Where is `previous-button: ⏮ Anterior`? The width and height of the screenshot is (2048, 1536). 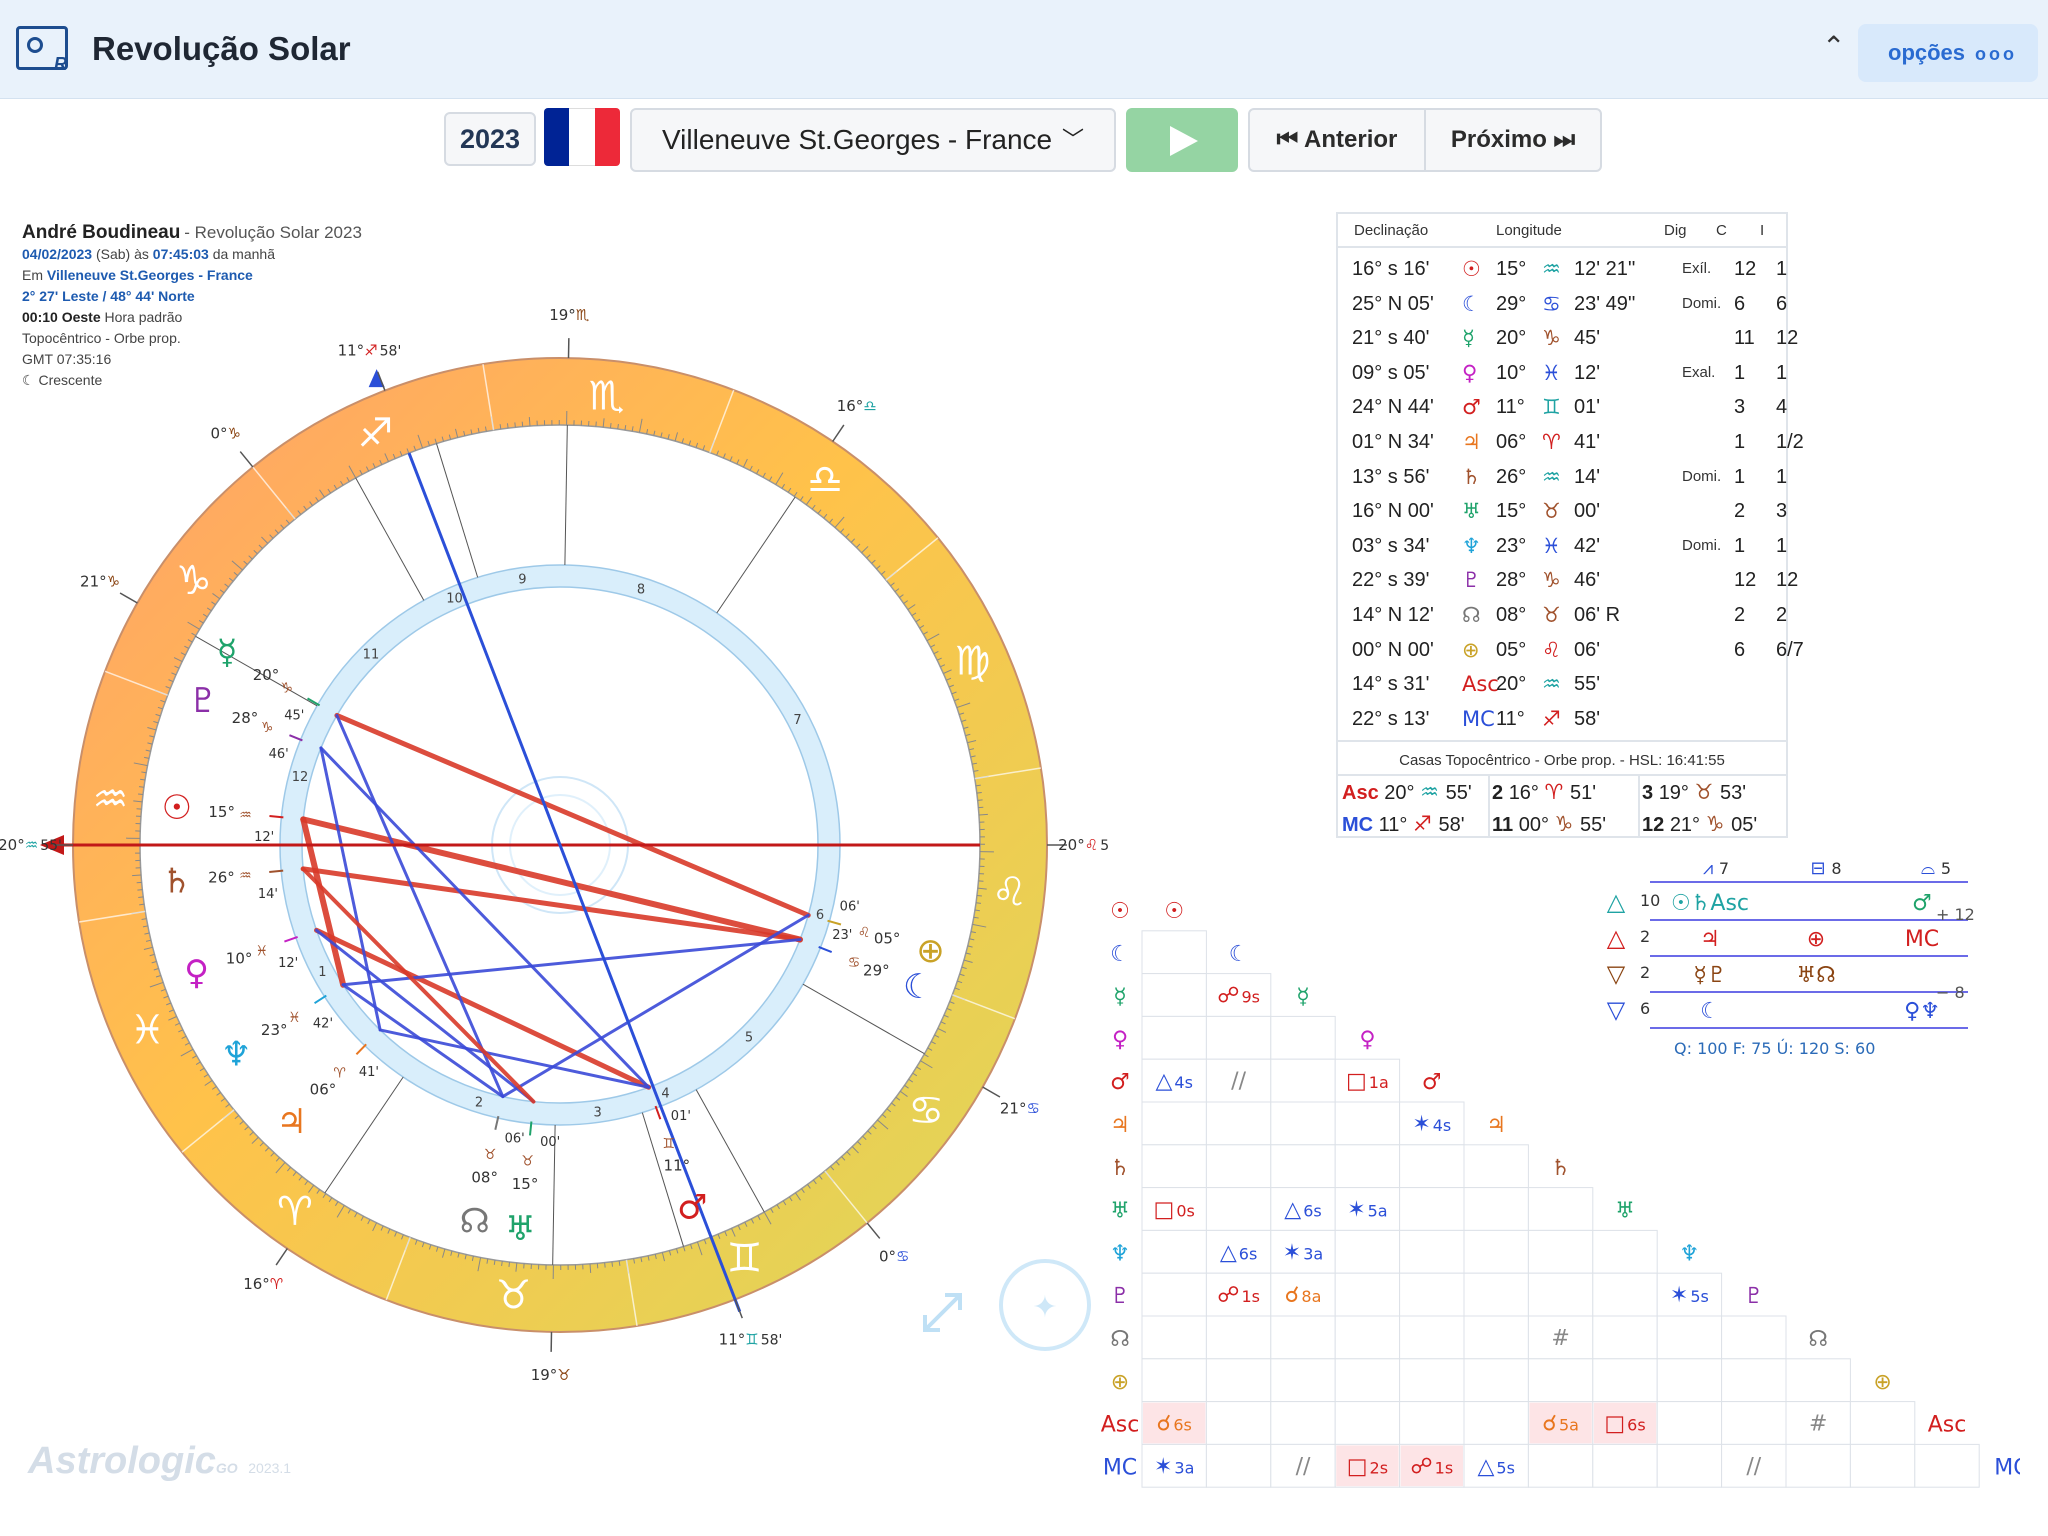 previous-button: ⏮ Anterior is located at coordinates (1338, 140).